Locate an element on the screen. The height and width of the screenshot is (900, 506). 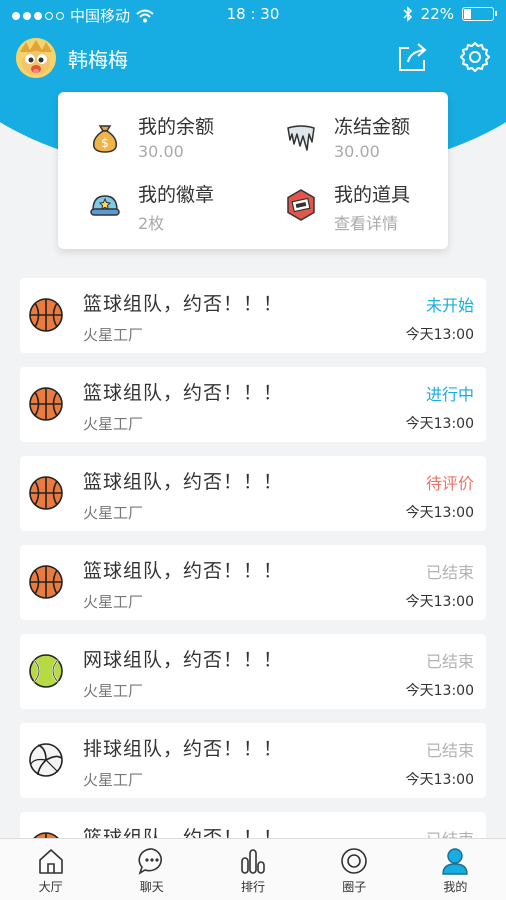
tab-ranking: 排行 is located at coordinates (252, 869).